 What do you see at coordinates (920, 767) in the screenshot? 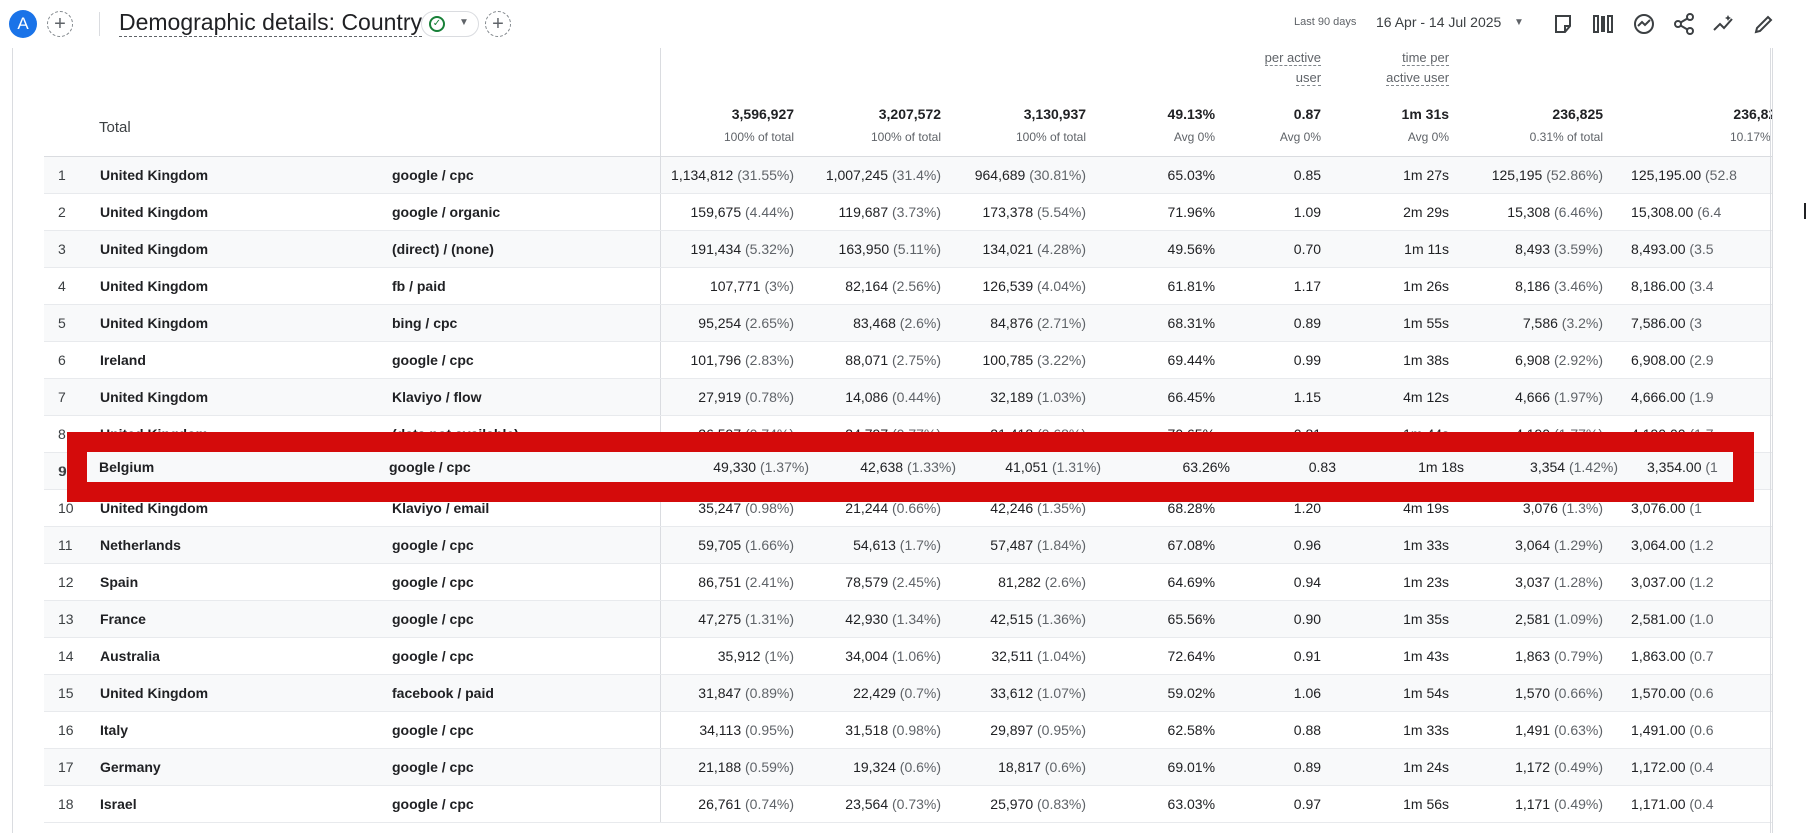
I see `metric-pct: (0.6%)` at bounding box center [920, 767].